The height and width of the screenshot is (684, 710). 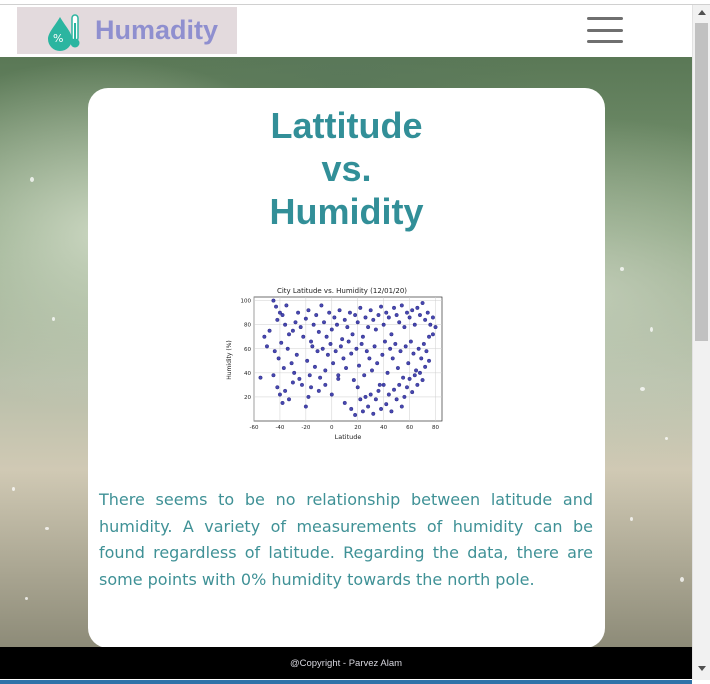 What do you see at coordinates (247, 374) in the screenshot?
I see `y-tick-label: 40` at bounding box center [247, 374].